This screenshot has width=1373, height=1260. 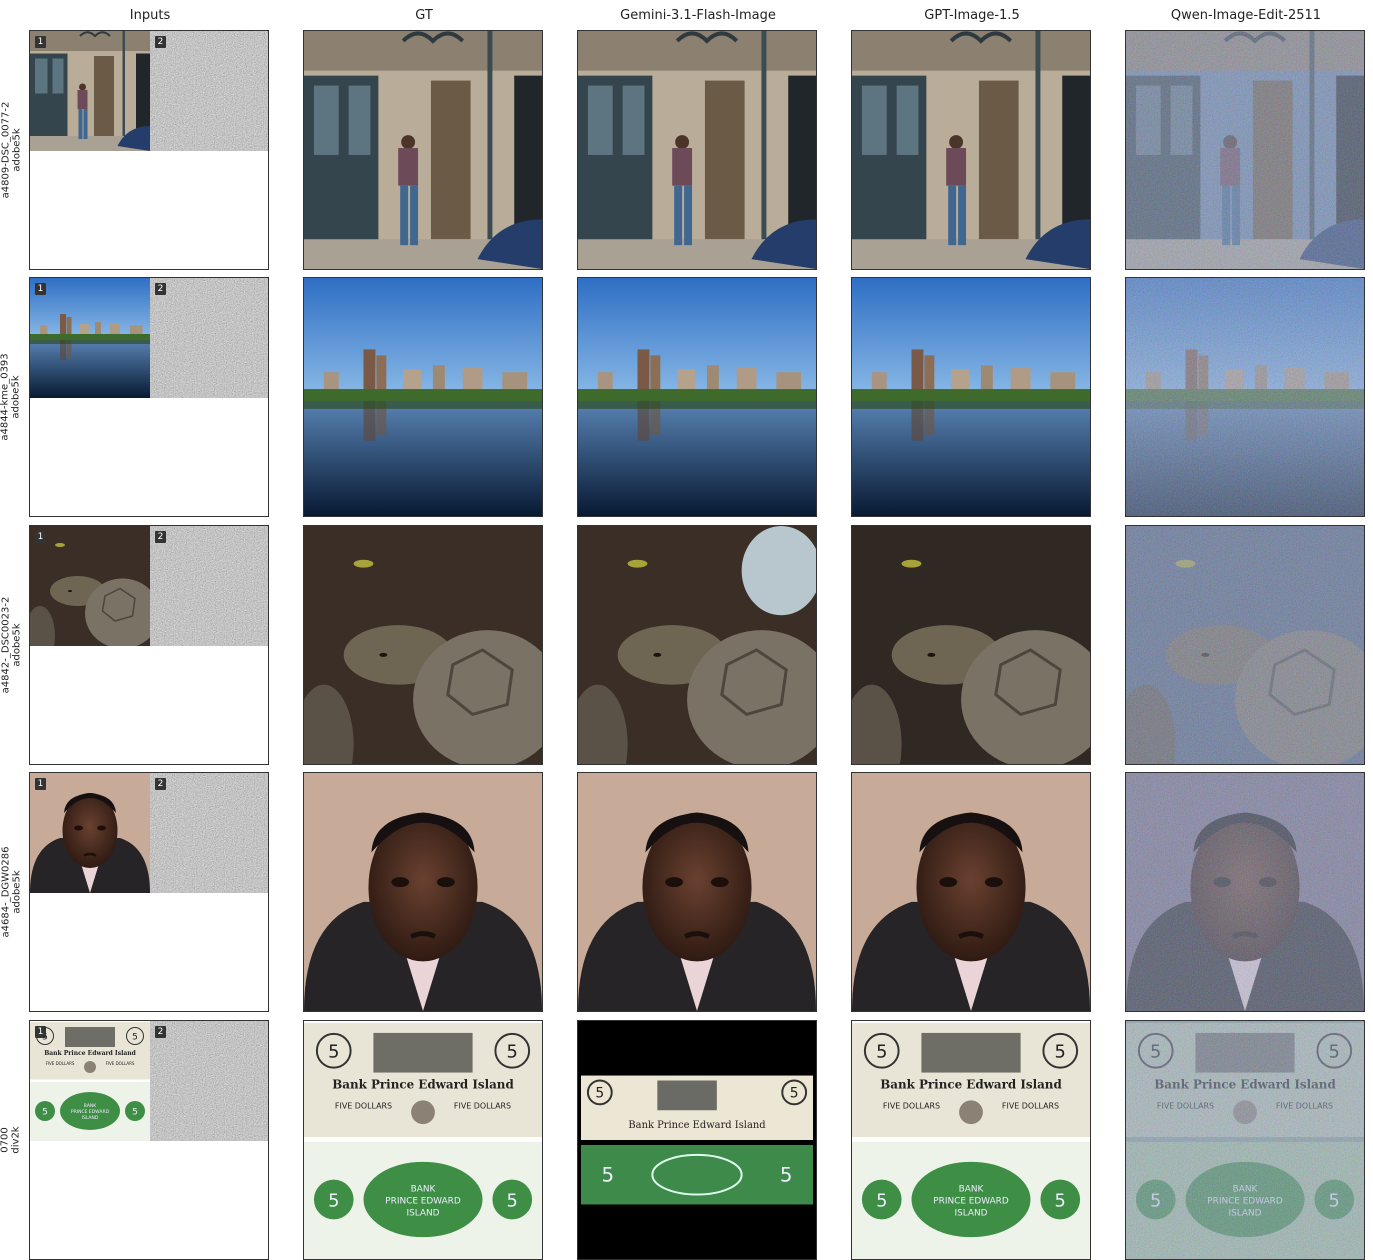 I want to click on column-header-qwen: Qwen-Image-Edit-2511, so click(x=1246, y=15).